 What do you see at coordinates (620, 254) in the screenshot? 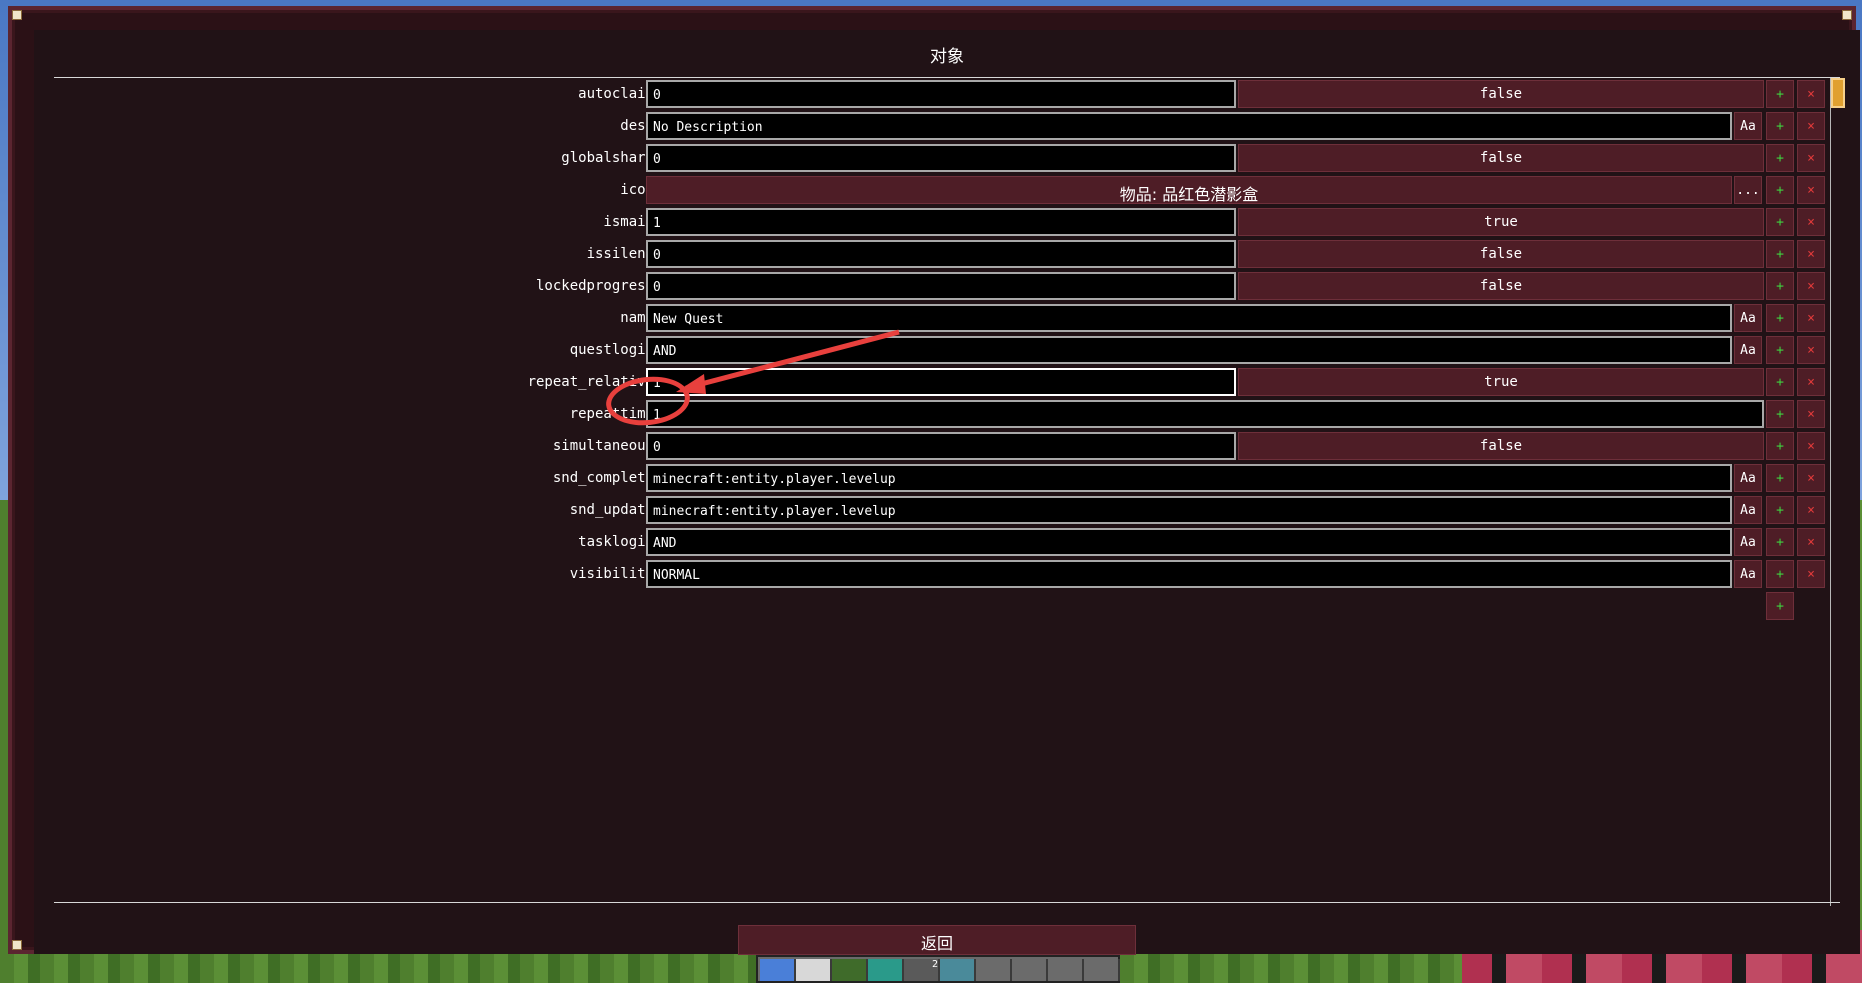
I see `property-label: issilent` at bounding box center [620, 254].